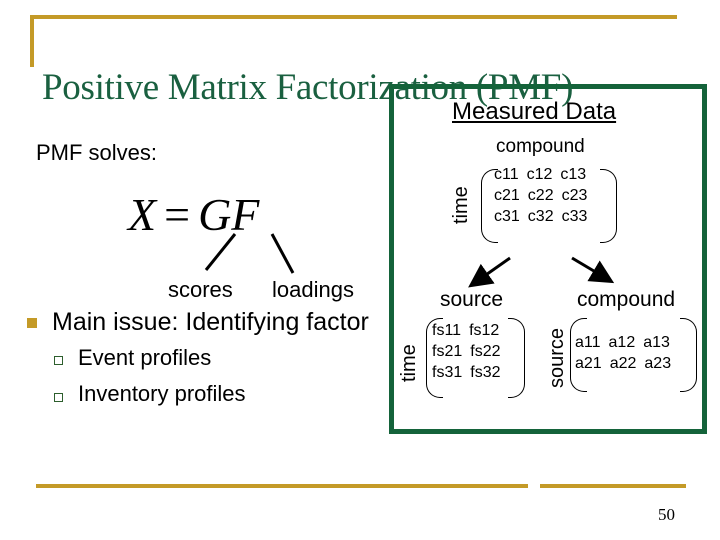  What do you see at coordinates (409, 363) in the screenshot?
I see `source-row-label: time` at bounding box center [409, 363].